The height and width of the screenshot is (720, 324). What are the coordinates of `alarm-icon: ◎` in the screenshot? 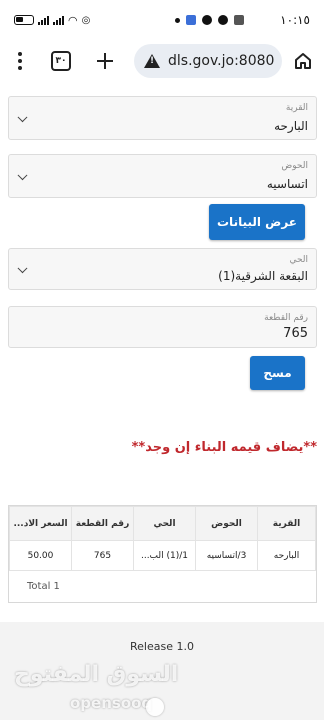 It's located at (86, 20).